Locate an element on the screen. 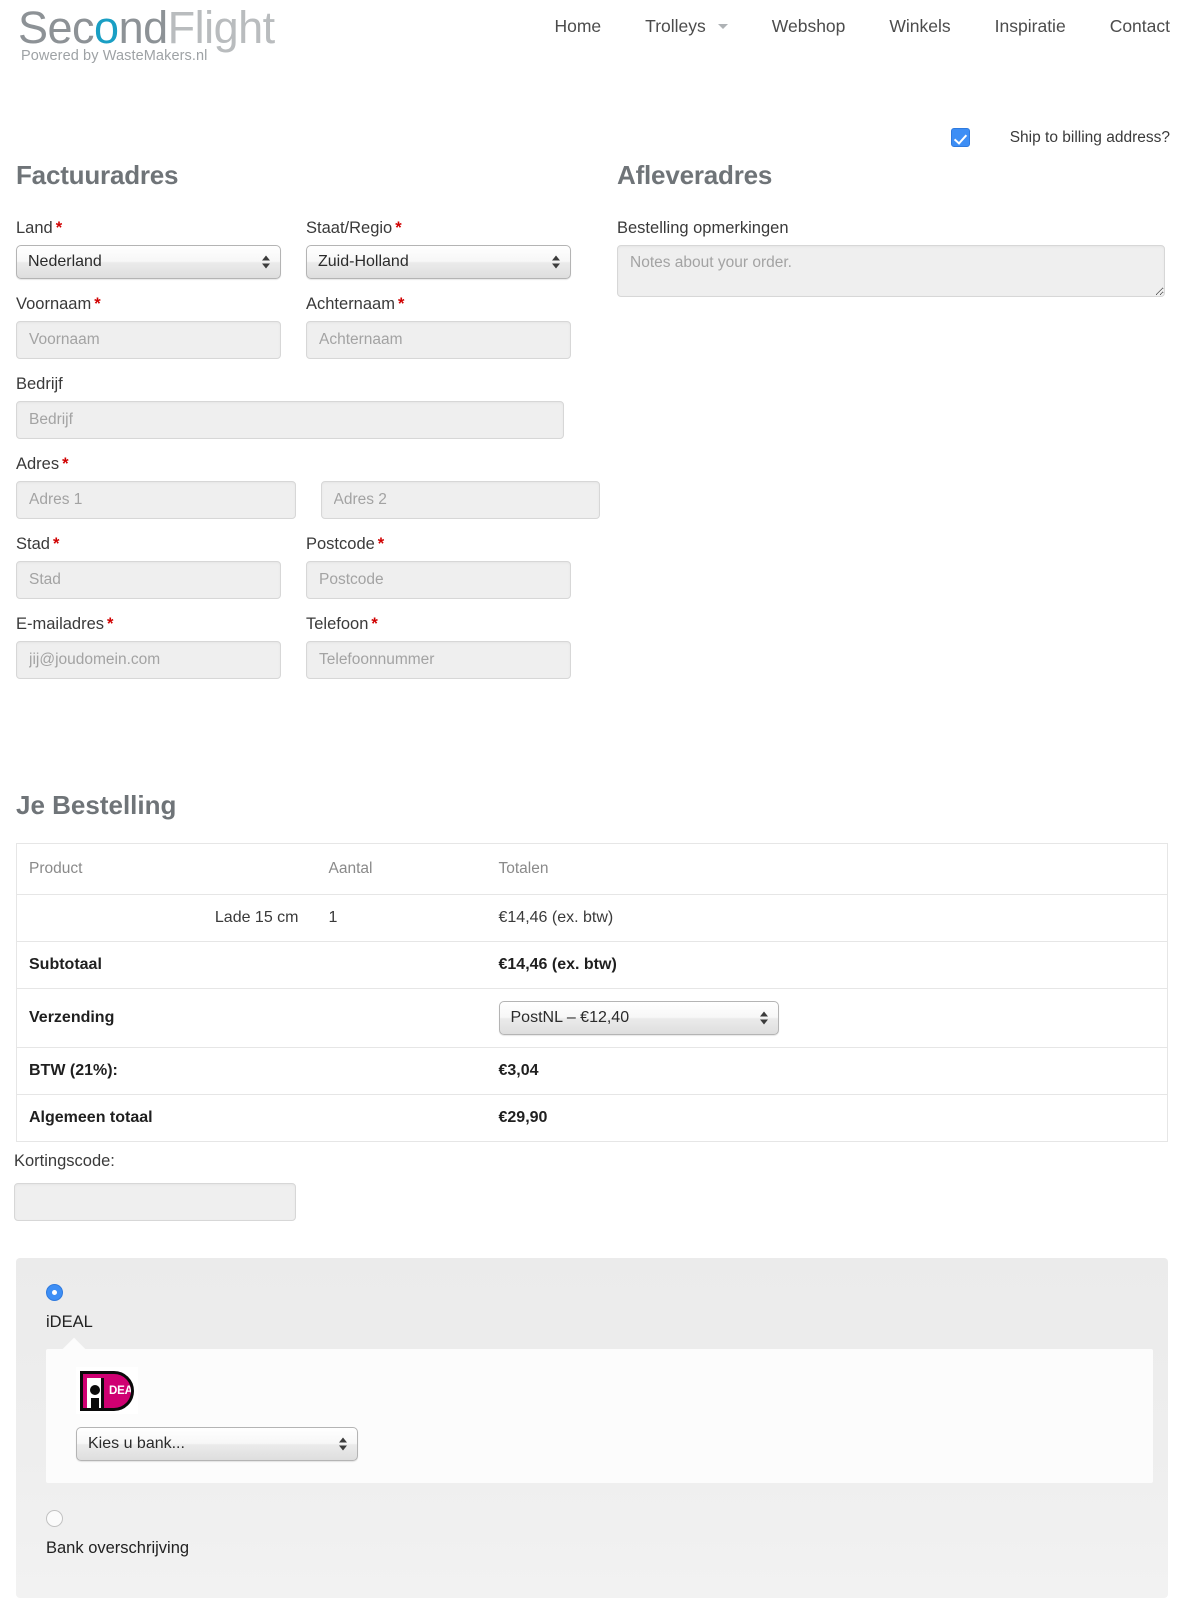  table-row-grand-total: Algemeen totaal €29,90 is located at coordinates (592, 1118).